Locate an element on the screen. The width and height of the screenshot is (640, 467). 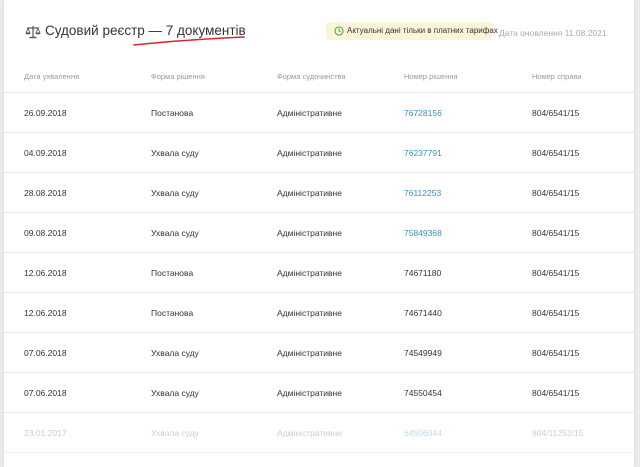
cell-decision-number: 74671180 is located at coordinates (423, 273).